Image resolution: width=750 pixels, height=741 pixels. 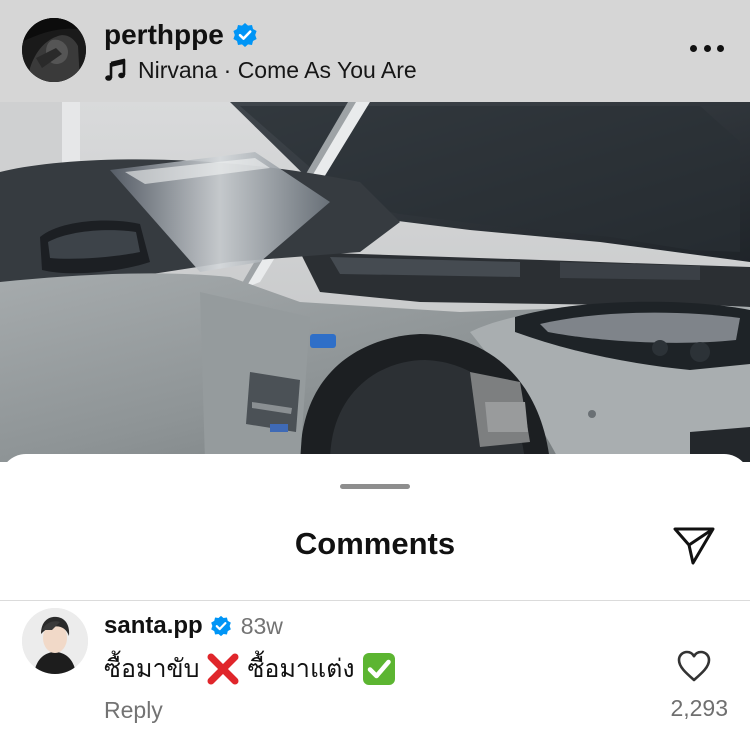 I want to click on post-username-row: perthppe, so click(x=181, y=35).